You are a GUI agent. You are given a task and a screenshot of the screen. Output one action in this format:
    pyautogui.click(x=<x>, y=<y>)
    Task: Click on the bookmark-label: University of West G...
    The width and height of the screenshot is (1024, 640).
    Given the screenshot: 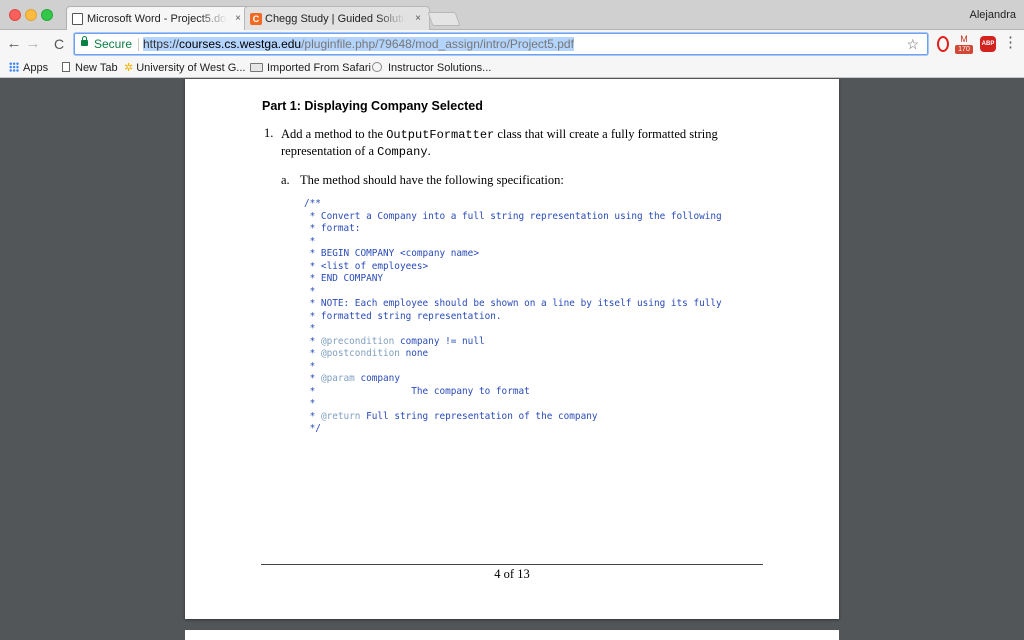 What is the action you would take?
    pyautogui.click(x=190, y=68)
    